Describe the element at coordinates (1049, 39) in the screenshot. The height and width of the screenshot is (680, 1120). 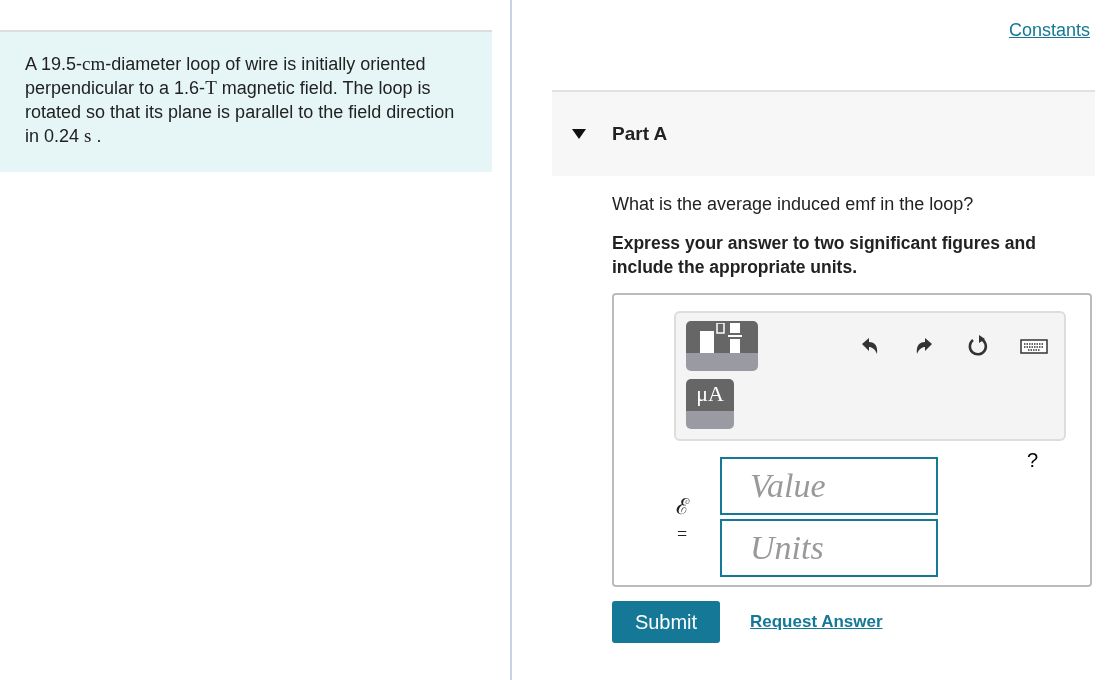
I see `constants-link: Constants` at that location.